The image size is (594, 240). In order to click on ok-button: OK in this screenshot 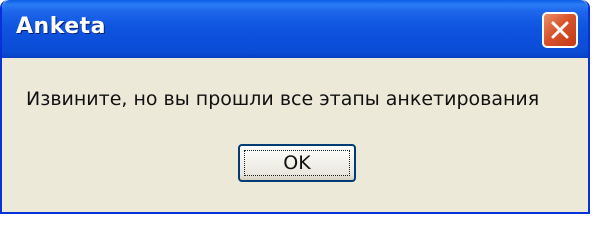, I will do `click(297, 163)`.